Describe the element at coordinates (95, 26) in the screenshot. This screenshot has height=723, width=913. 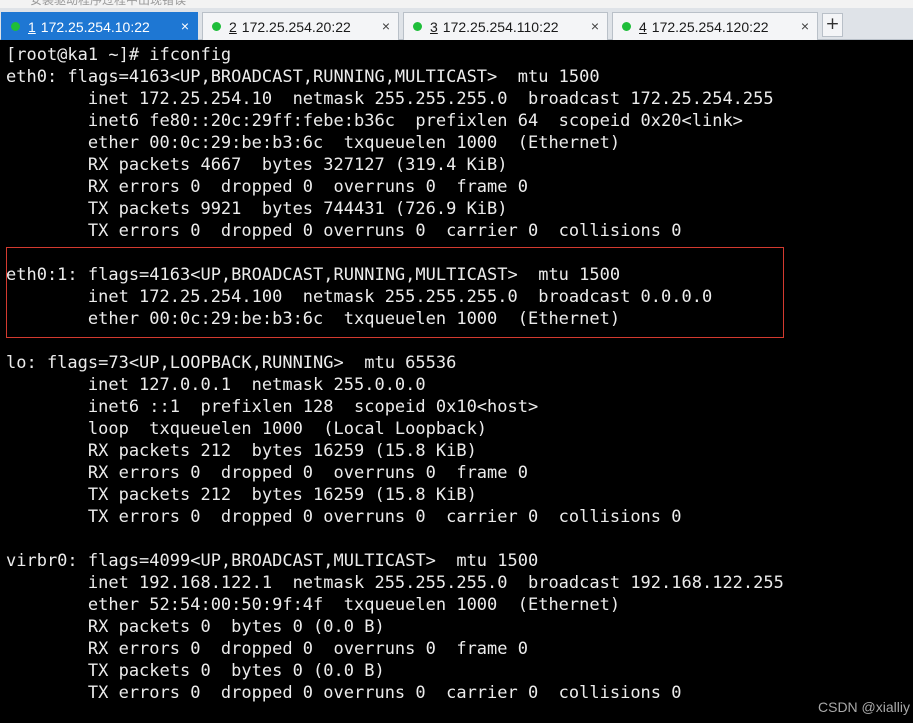
I see `tab-label: 172.25.254.10:22` at that location.